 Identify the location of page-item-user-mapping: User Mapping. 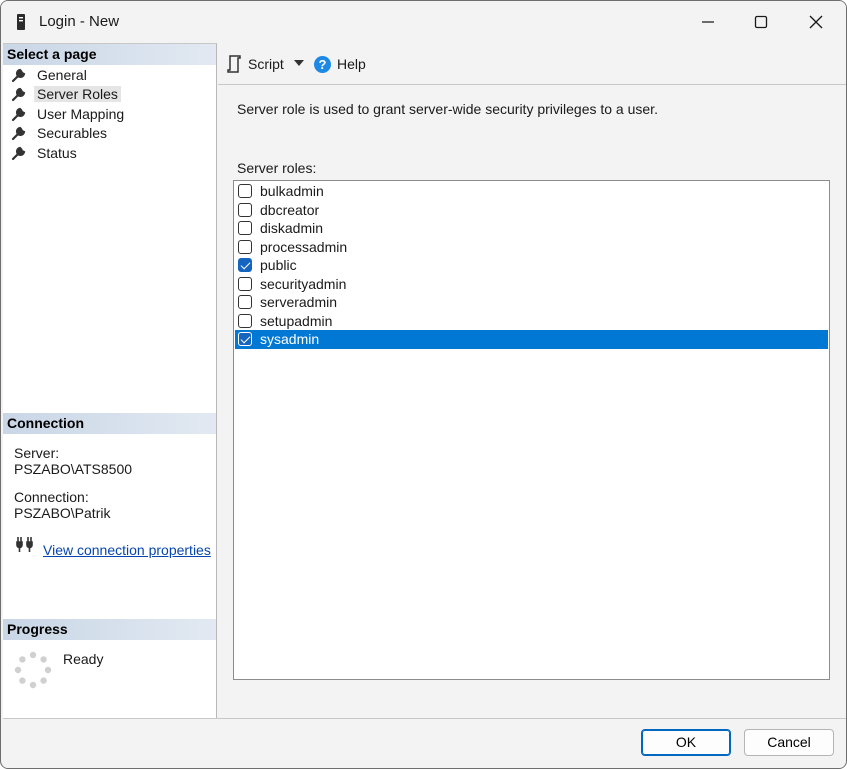
(69, 113).